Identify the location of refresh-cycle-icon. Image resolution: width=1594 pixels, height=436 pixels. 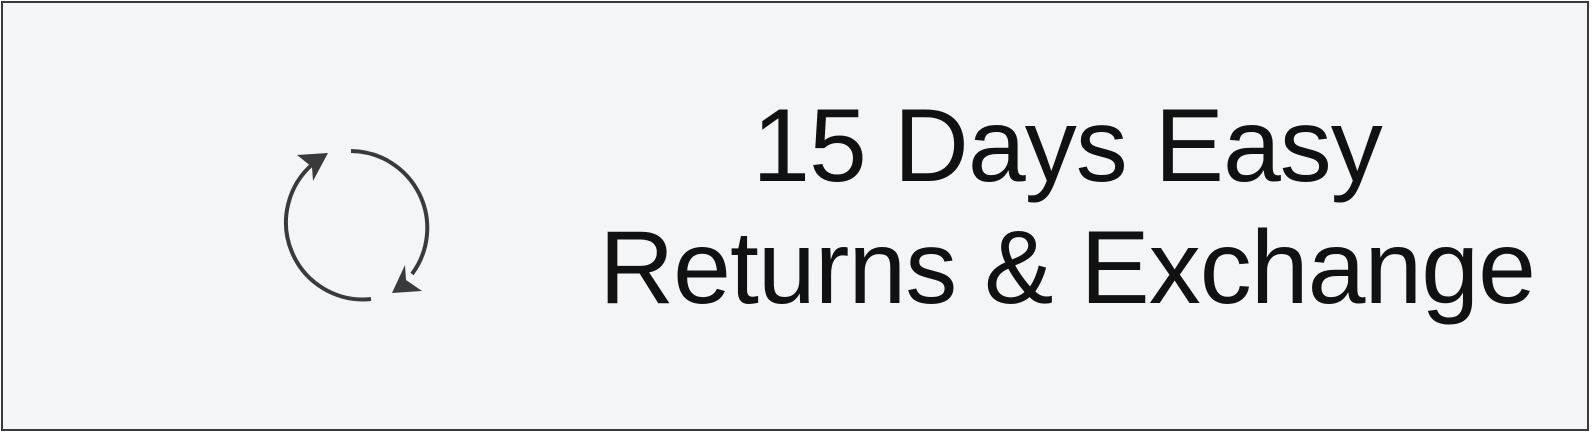
(360, 228).